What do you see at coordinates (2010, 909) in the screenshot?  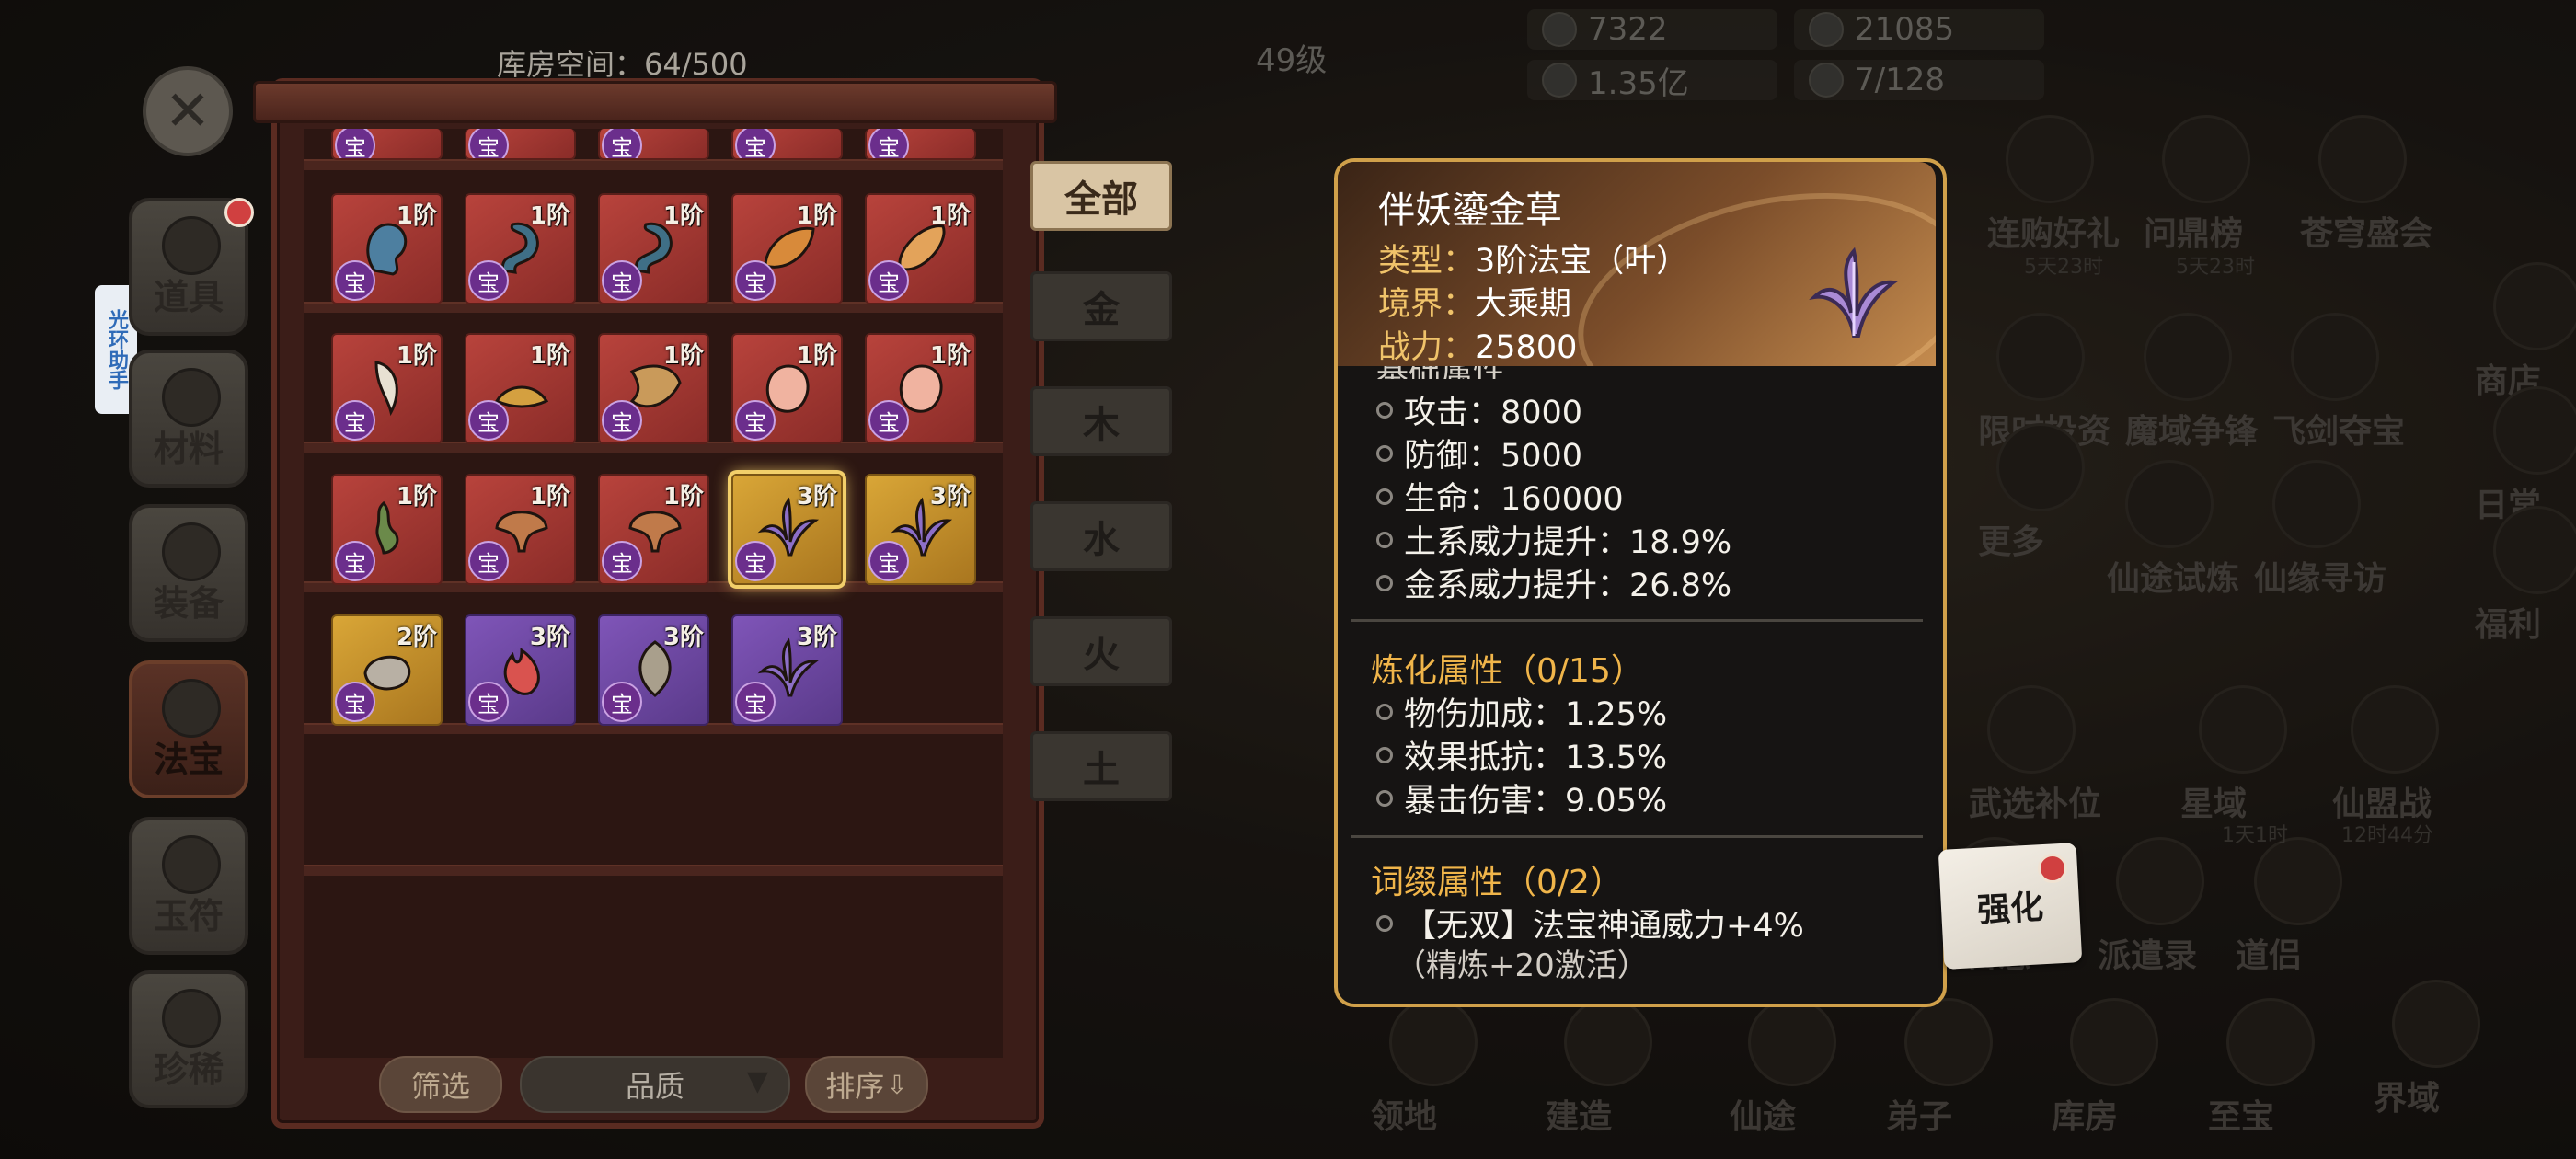 I see `enhance-label: 强化` at bounding box center [2010, 909].